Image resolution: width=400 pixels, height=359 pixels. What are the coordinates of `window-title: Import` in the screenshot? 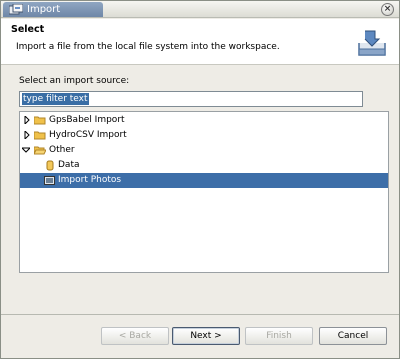 It's located at (44, 9).